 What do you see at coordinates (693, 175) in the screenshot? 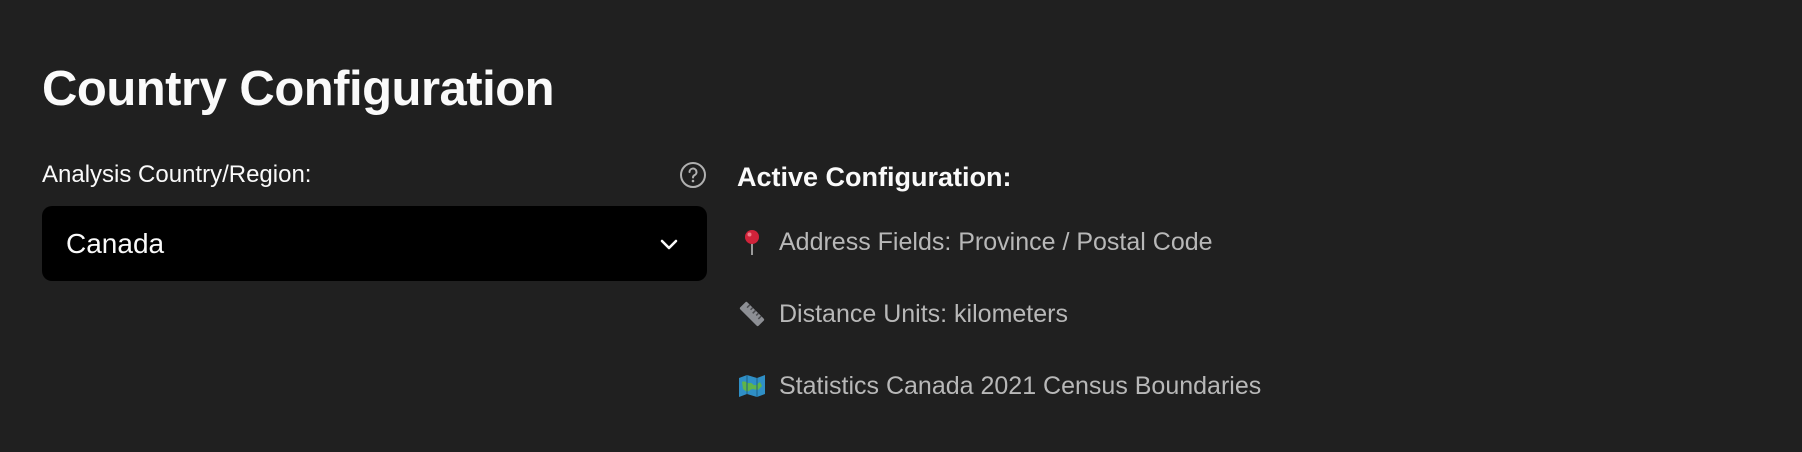
I see `help-question-icon` at bounding box center [693, 175].